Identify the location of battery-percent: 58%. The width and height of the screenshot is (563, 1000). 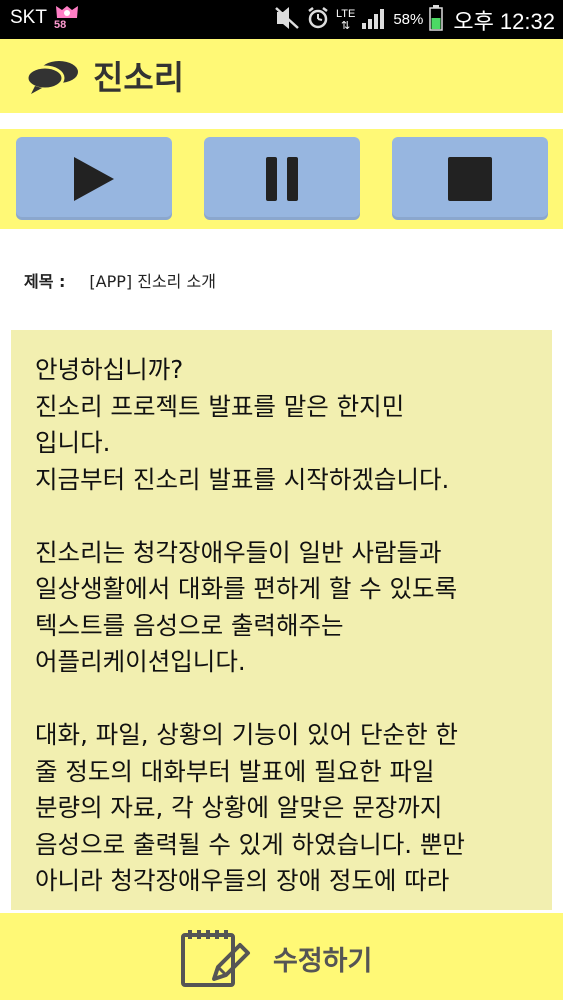
(408, 19).